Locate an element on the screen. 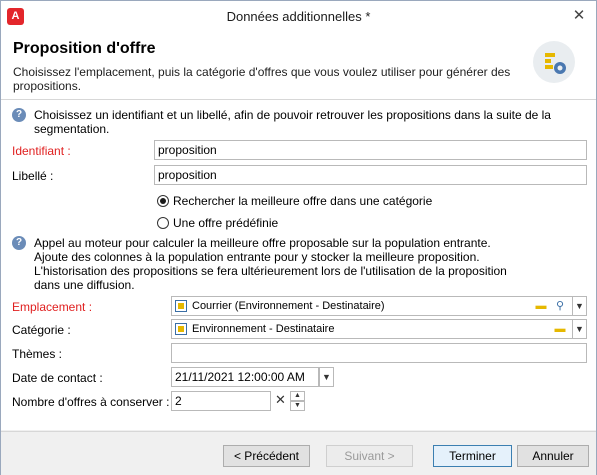 Image resolution: width=597 pixels, height=475 pixels. window-title: Données additionnelles * is located at coordinates (298, 16).